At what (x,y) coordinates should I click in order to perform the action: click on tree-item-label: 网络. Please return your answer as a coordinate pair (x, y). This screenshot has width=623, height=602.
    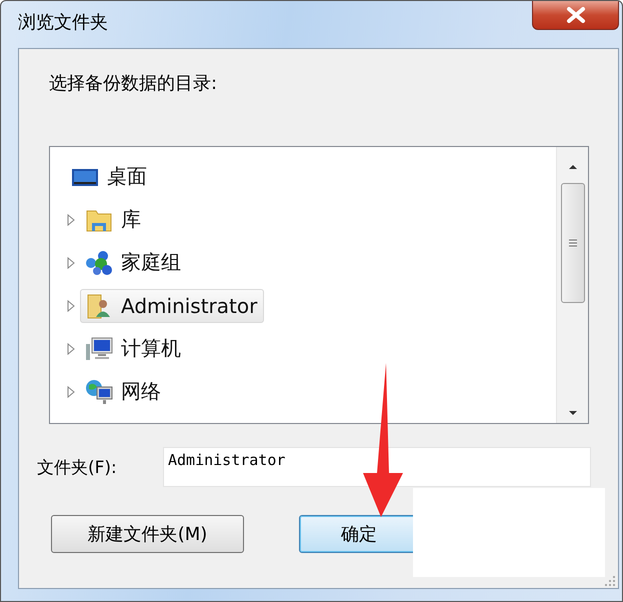
    Looking at the image, I should click on (141, 391).